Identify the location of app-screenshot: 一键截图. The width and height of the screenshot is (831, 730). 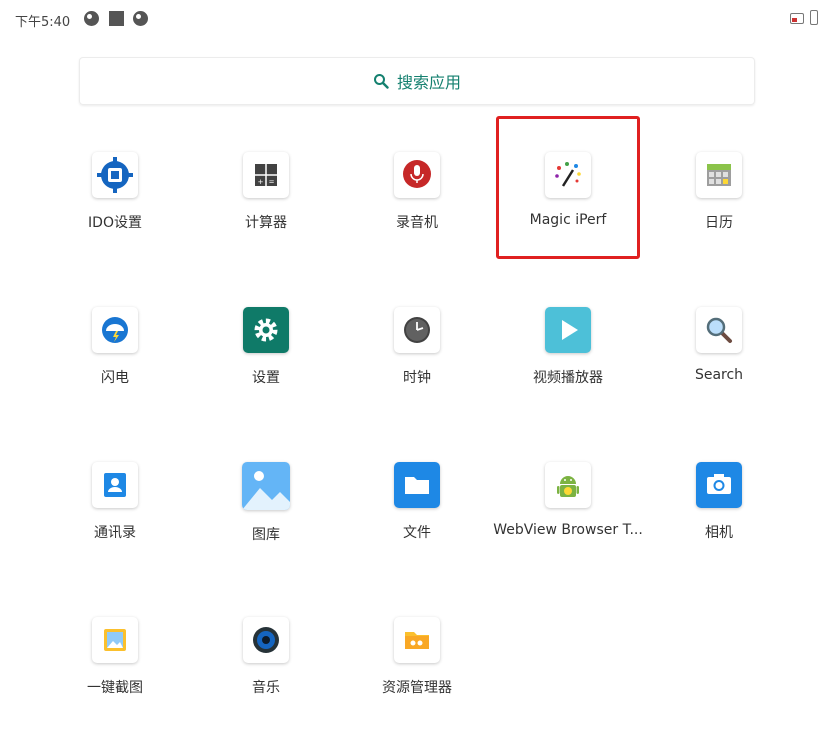
(115, 657).